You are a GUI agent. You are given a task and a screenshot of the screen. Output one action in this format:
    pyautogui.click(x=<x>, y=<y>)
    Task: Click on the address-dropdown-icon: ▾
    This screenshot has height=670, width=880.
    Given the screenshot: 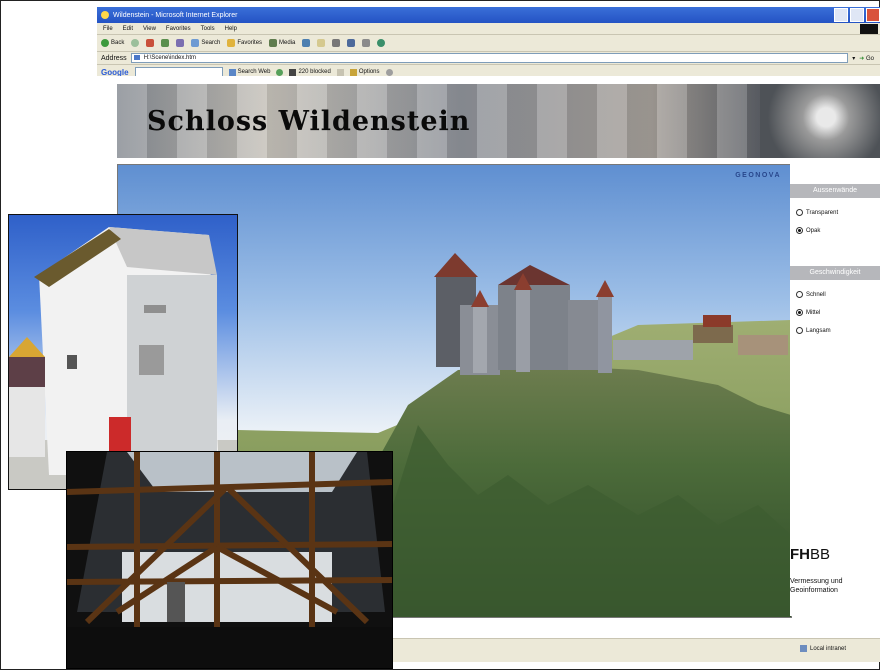 What is the action you would take?
    pyautogui.click(x=853, y=58)
    